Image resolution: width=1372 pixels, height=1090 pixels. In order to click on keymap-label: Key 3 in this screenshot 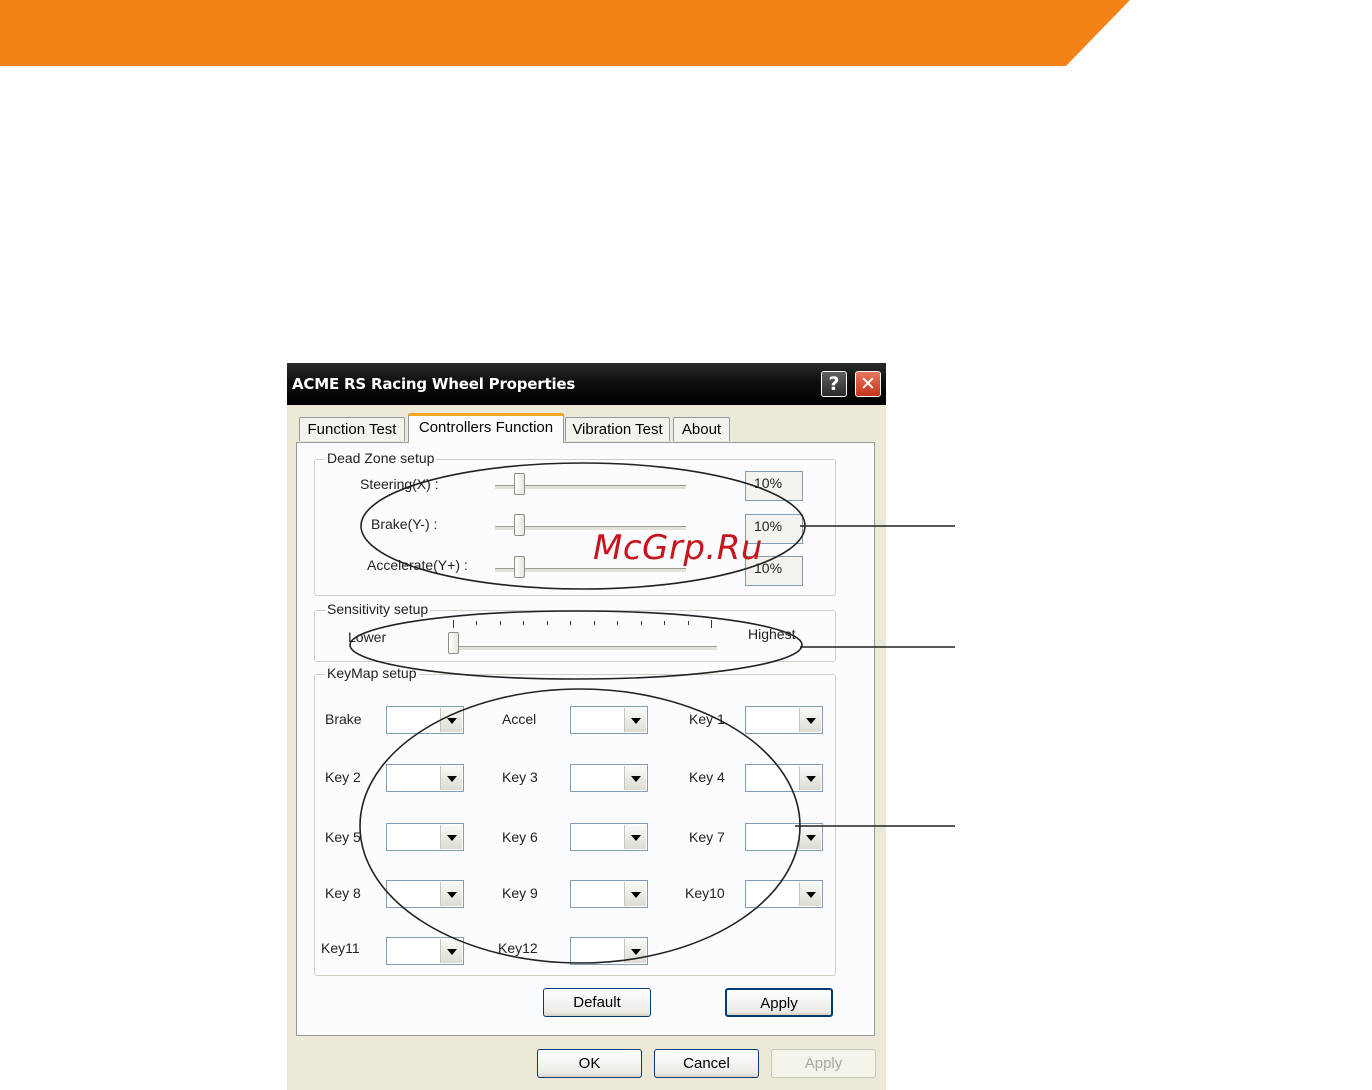, I will do `click(520, 777)`.